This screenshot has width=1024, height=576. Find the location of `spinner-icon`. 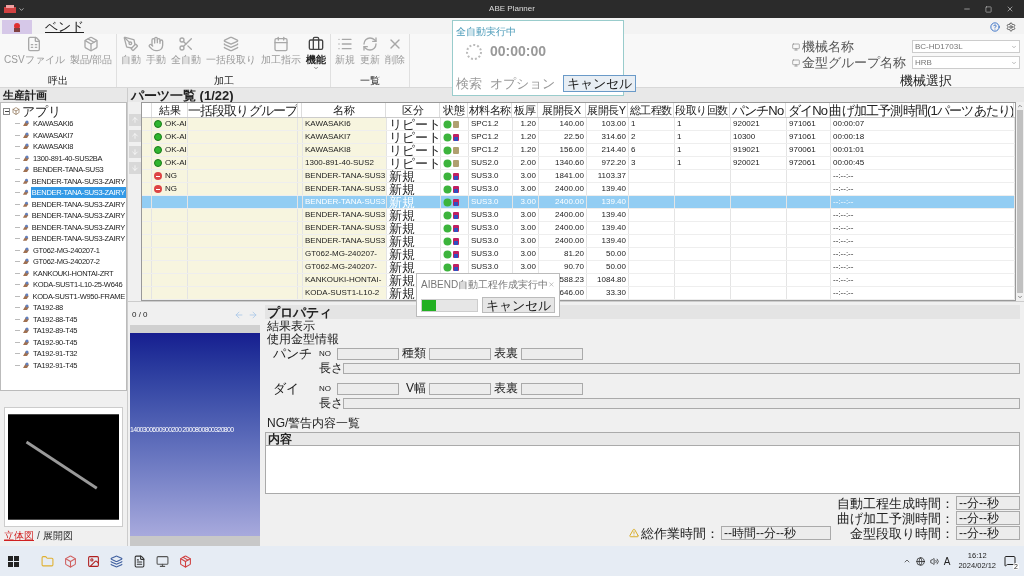

spinner-icon is located at coordinates (474, 51).